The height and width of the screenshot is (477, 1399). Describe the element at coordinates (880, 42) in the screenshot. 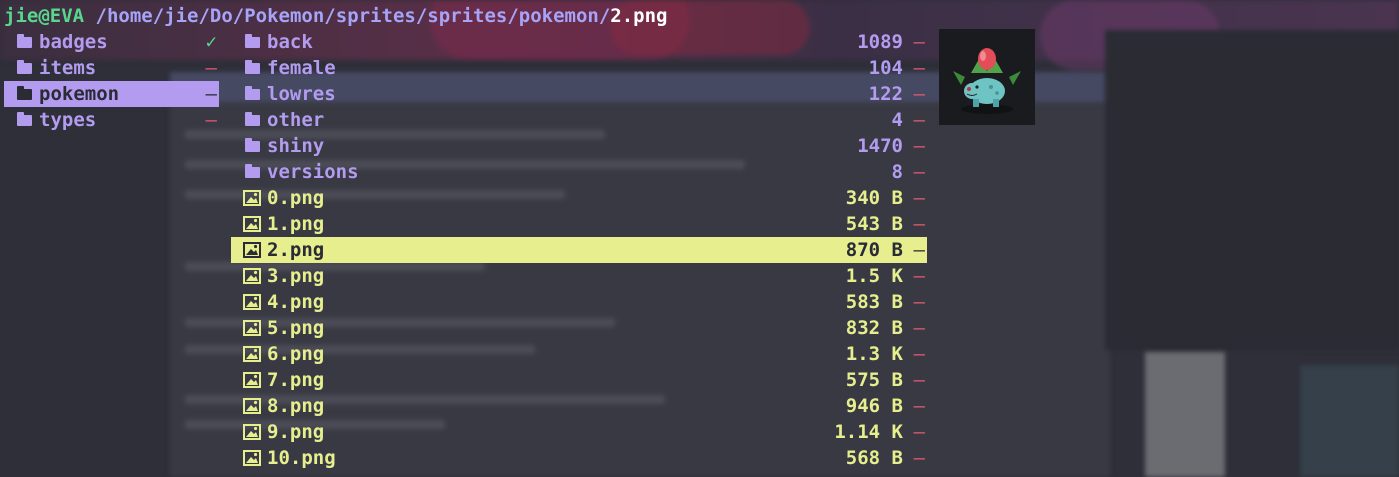

I see `item-count: 1089` at that location.